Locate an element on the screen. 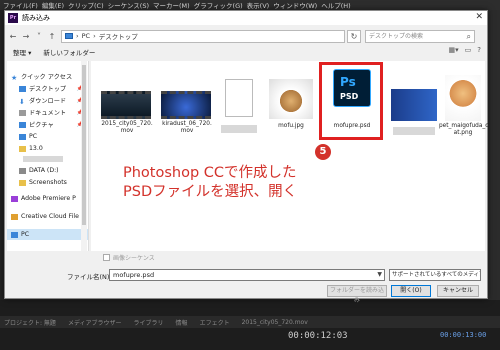  panel-tab-project: プロジェクト: 無題 is located at coordinates (30, 322).